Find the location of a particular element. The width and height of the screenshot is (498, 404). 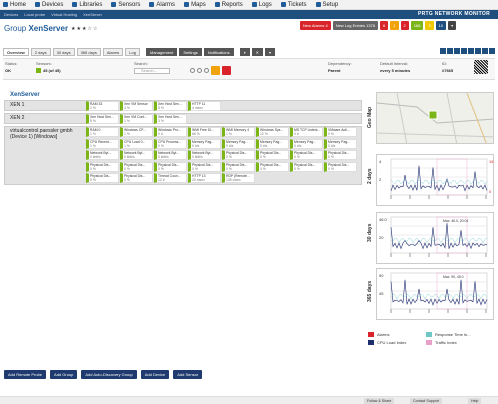

nav-sensors: Sensors is located at coordinates (125, 5).